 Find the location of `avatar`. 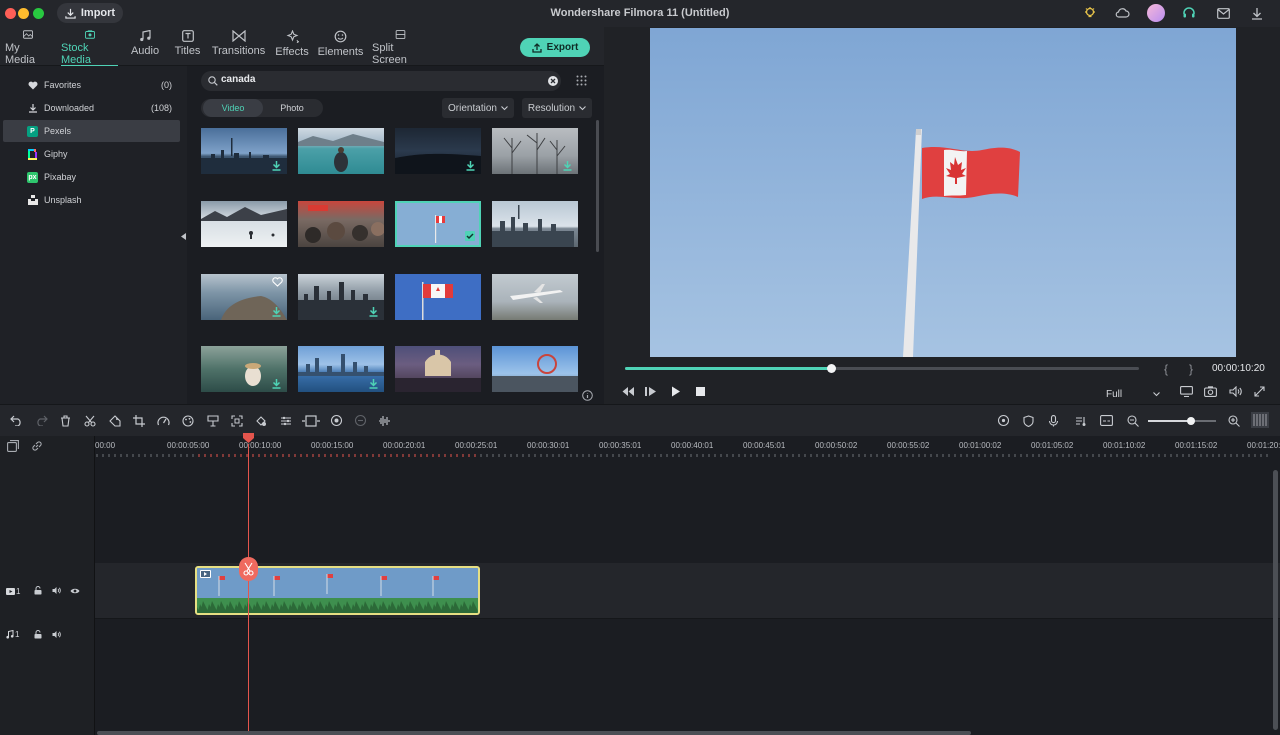

avatar is located at coordinates (1156, 13).